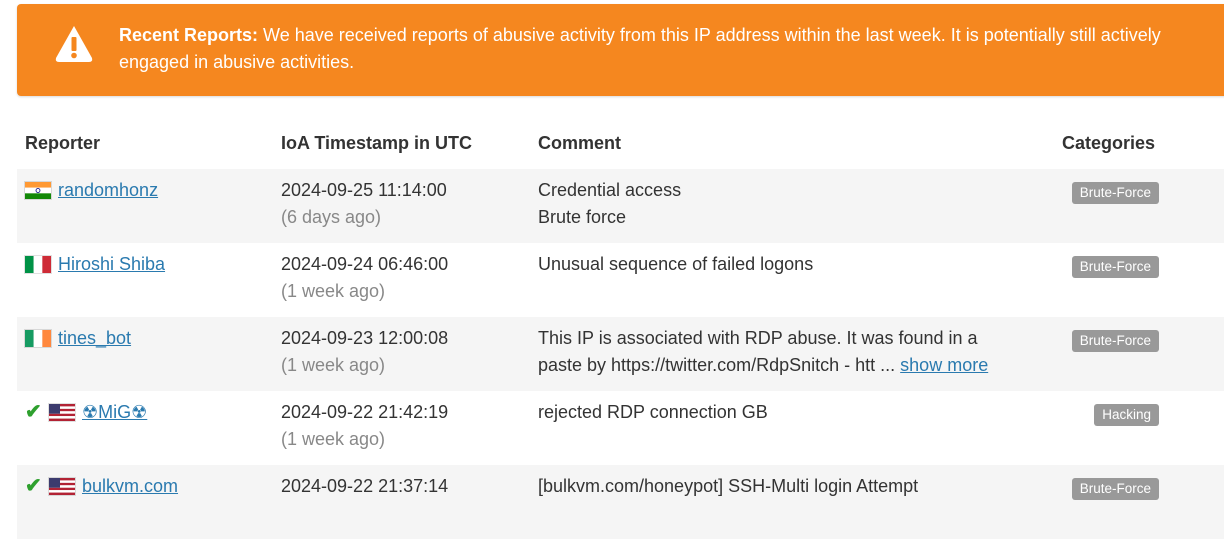  Describe the element at coordinates (610, 190) in the screenshot. I see `comment-line: Credential access` at that location.